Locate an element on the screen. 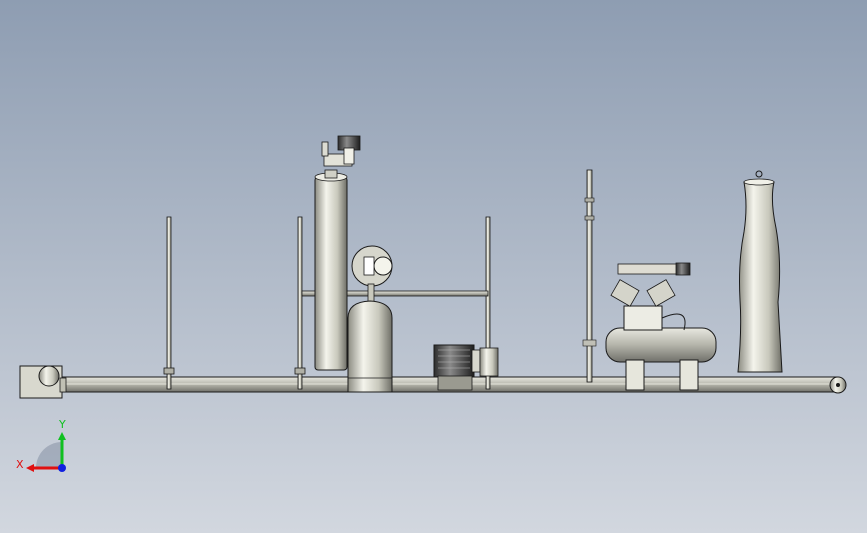 This screenshot has height=533, width=867. end-pulley is located at coordinates (838, 385).